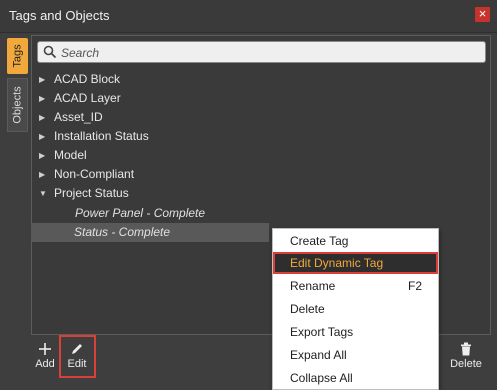 The image size is (497, 390). Describe the element at coordinates (261, 117) in the screenshot. I see `tree-item-asset-id: ▶ Asset_ID` at that location.